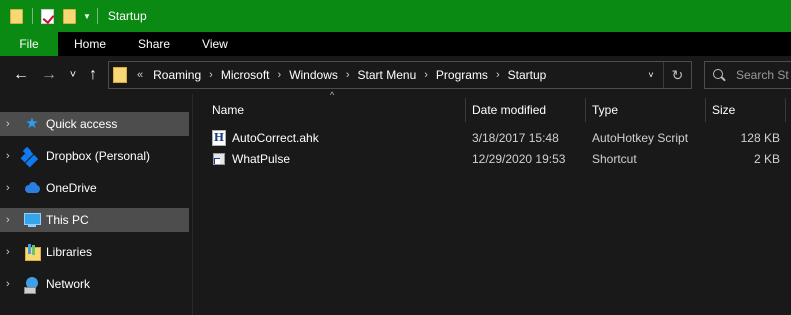 This screenshot has width=791, height=315. Describe the element at coordinates (519, 159) in the screenshot. I see `file-date-modified: 12/29/2020 19:53` at that location.